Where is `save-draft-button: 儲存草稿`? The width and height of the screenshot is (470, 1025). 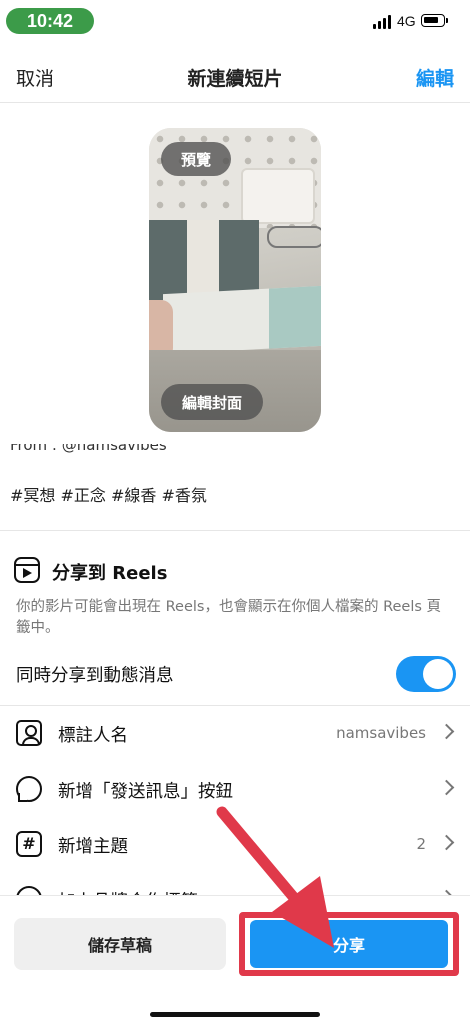 save-draft-button: 儲存草稿 is located at coordinates (120, 944).